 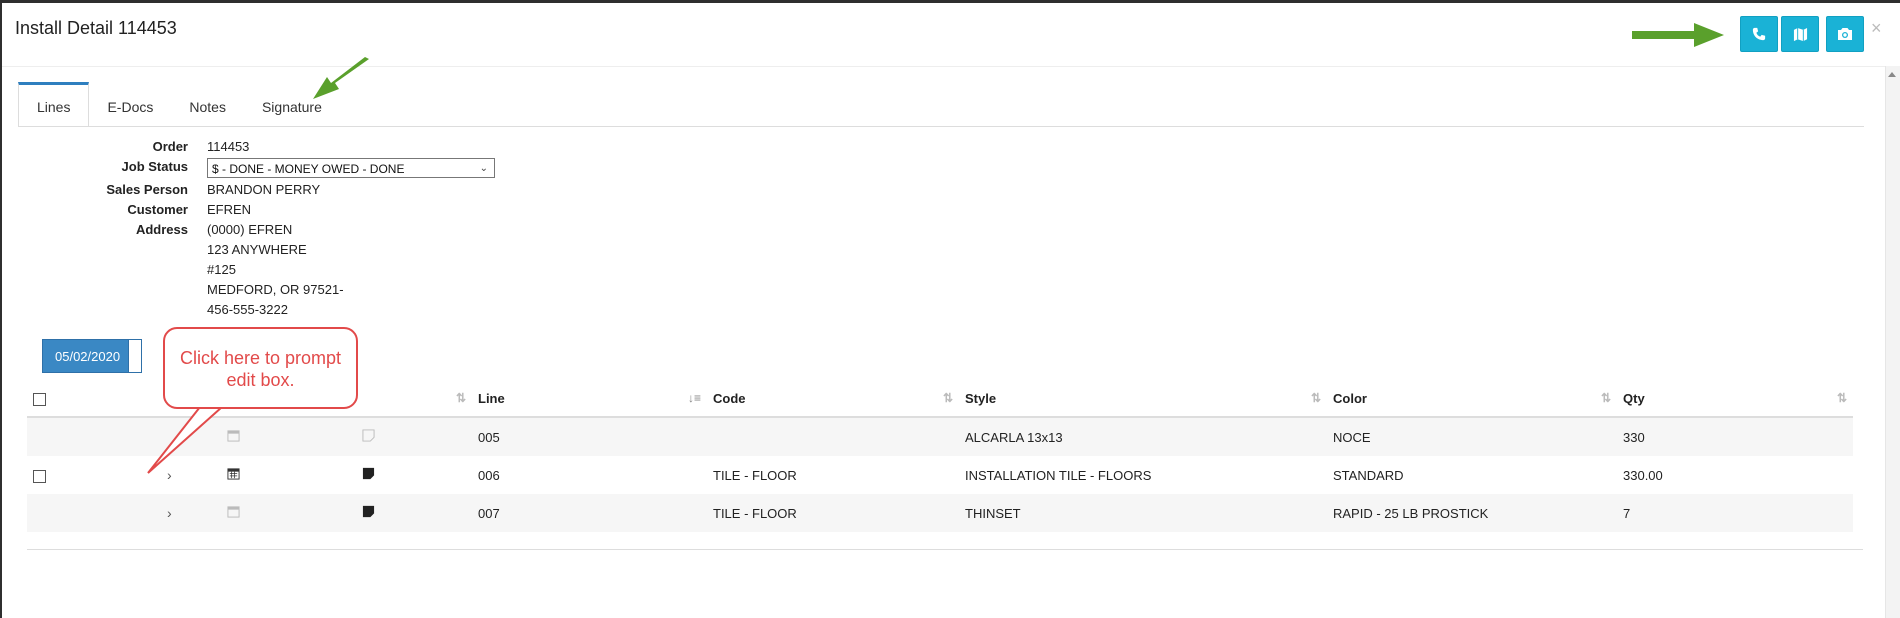 What do you see at coordinates (489, 475) in the screenshot?
I see `line-cell: 006` at bounding box center [489, 475].